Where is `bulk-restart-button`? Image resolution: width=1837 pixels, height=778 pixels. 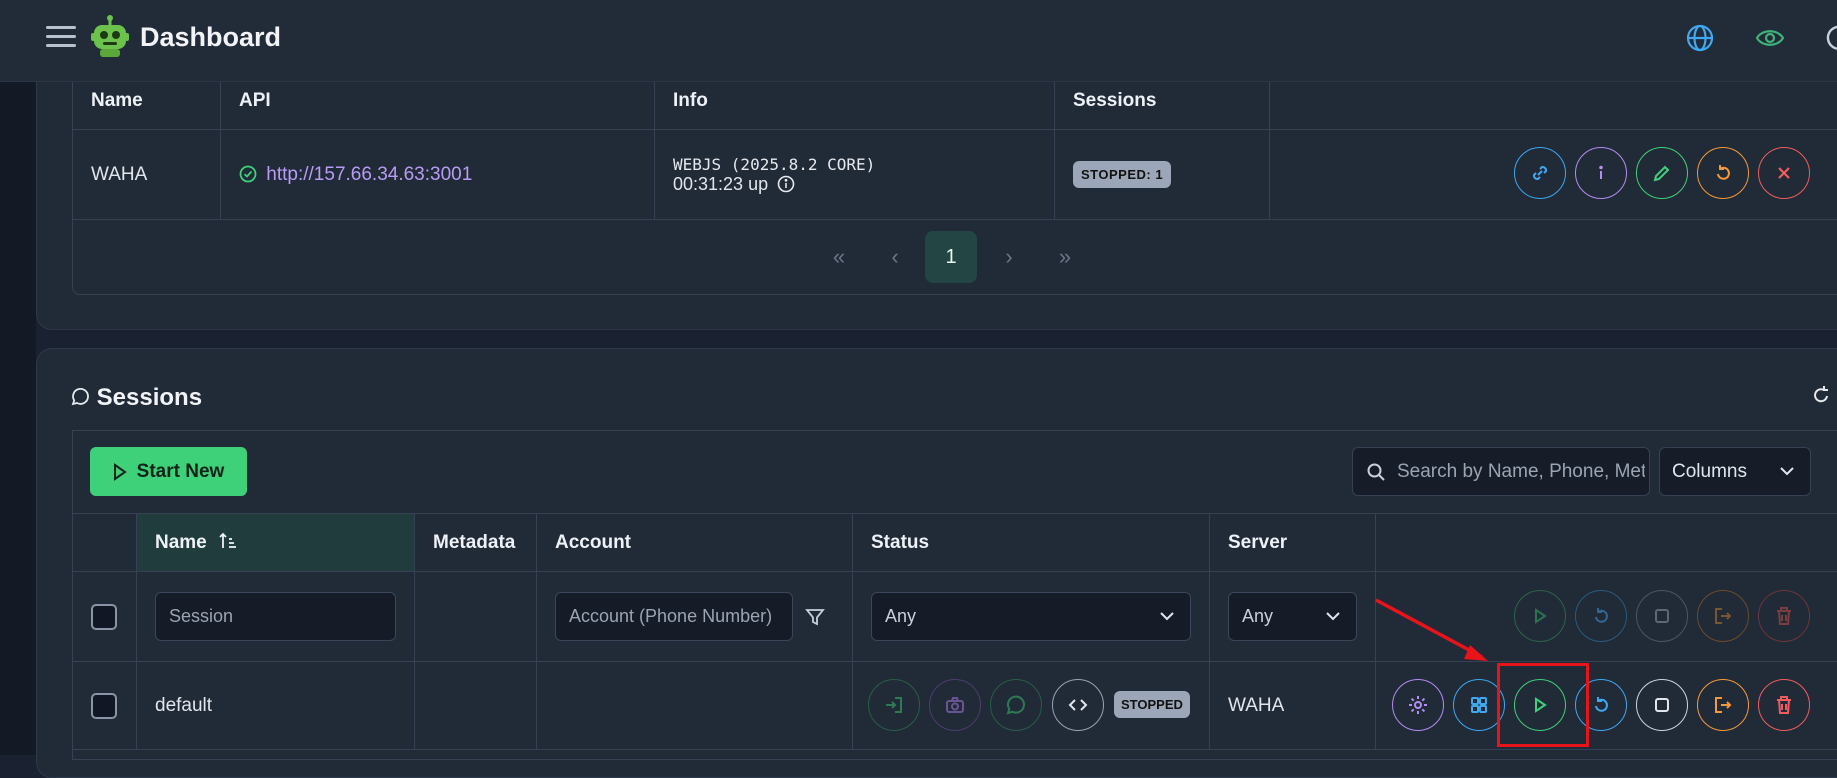 bulk-restart-button is located at coordinates (1601, 616).